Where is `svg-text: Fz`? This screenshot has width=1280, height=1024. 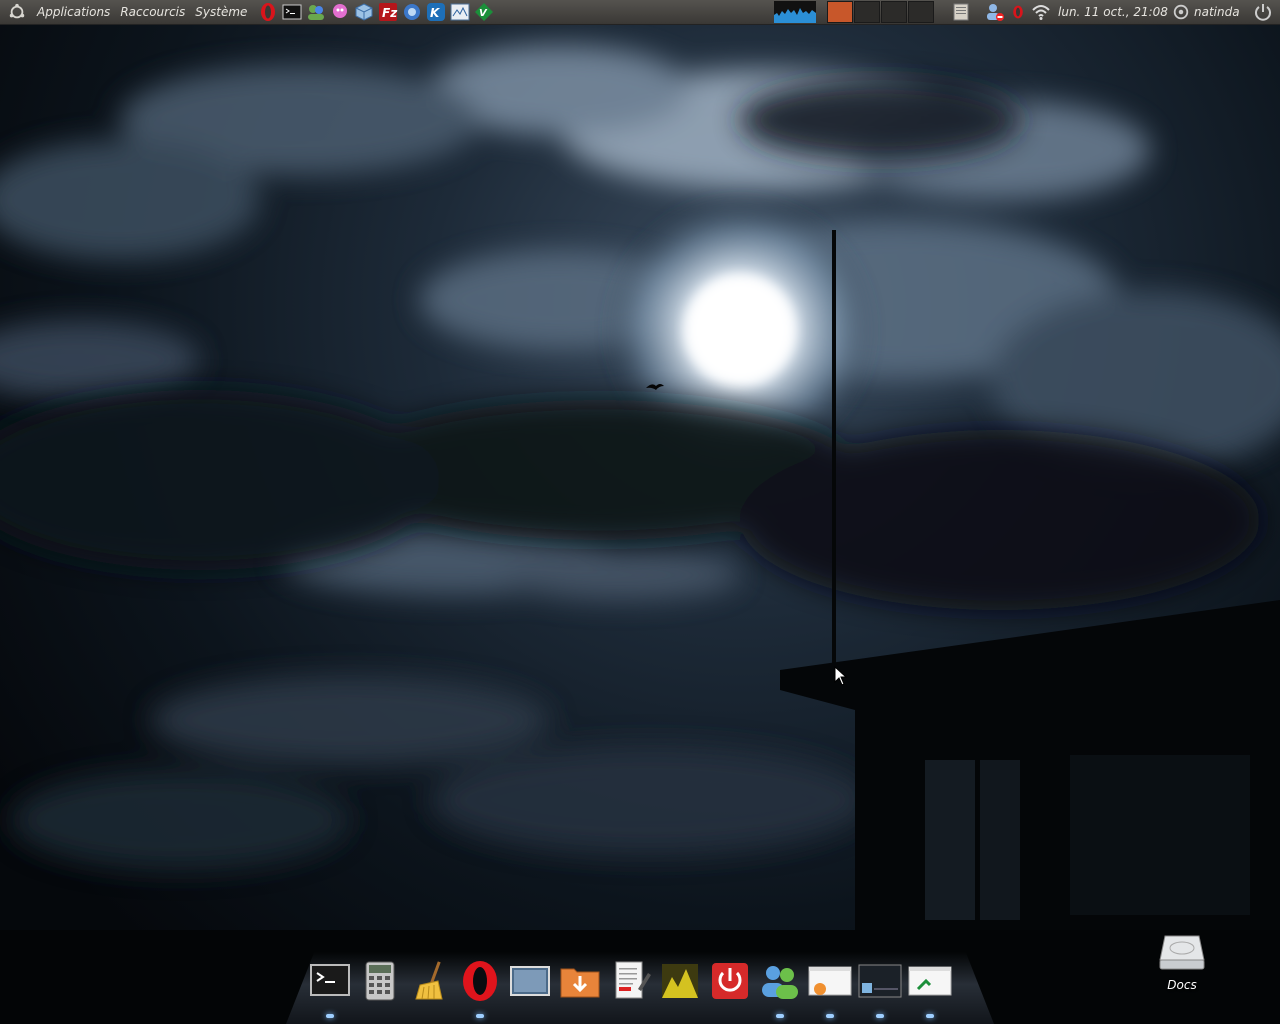
svg-text: Fz is located at coordinates (390, 13).